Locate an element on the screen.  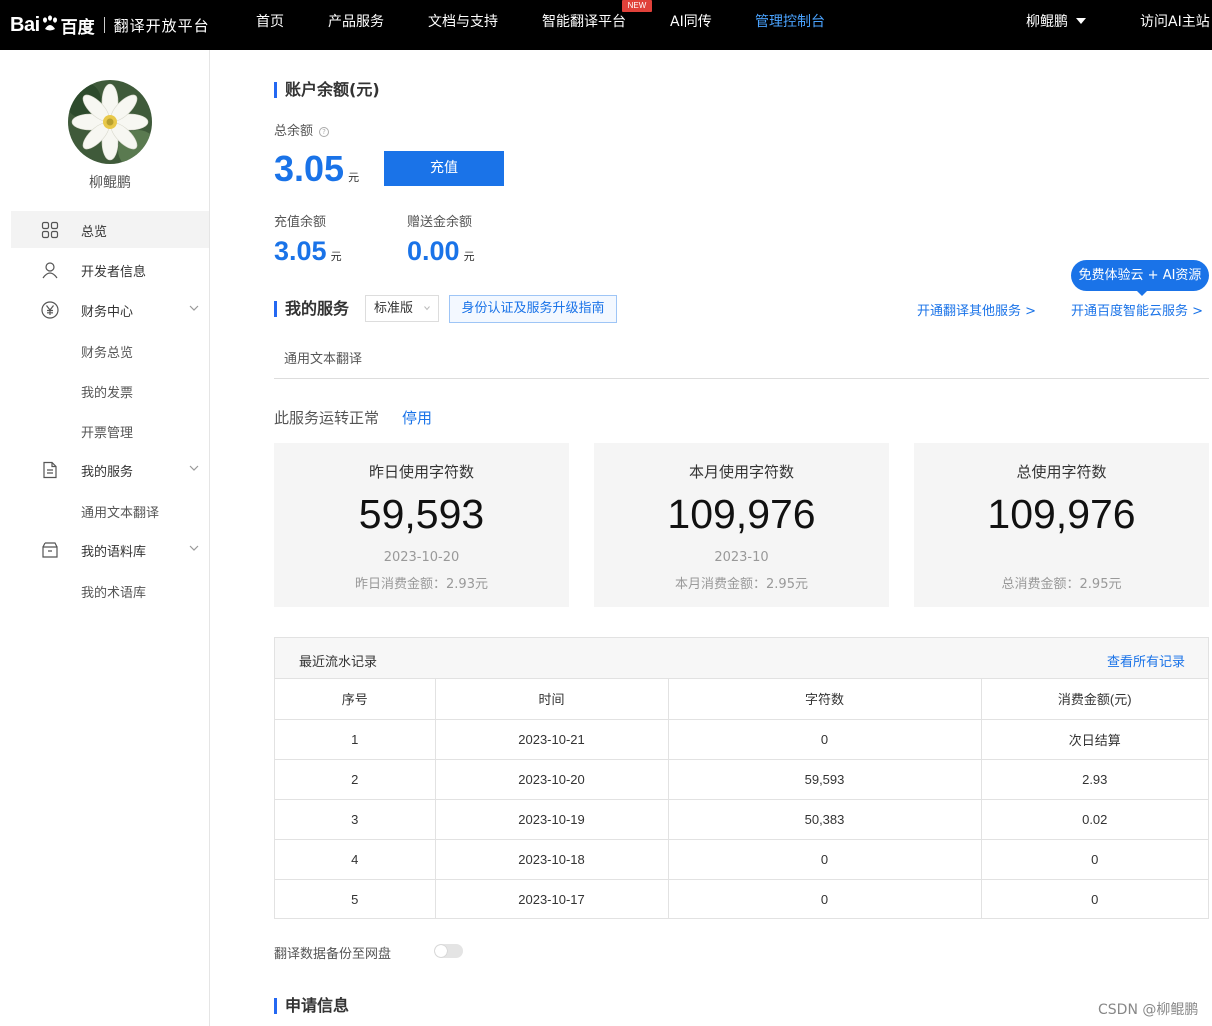
open-other-services-link: 开通翻译其他服务 > is located at coordinates (976, 309).